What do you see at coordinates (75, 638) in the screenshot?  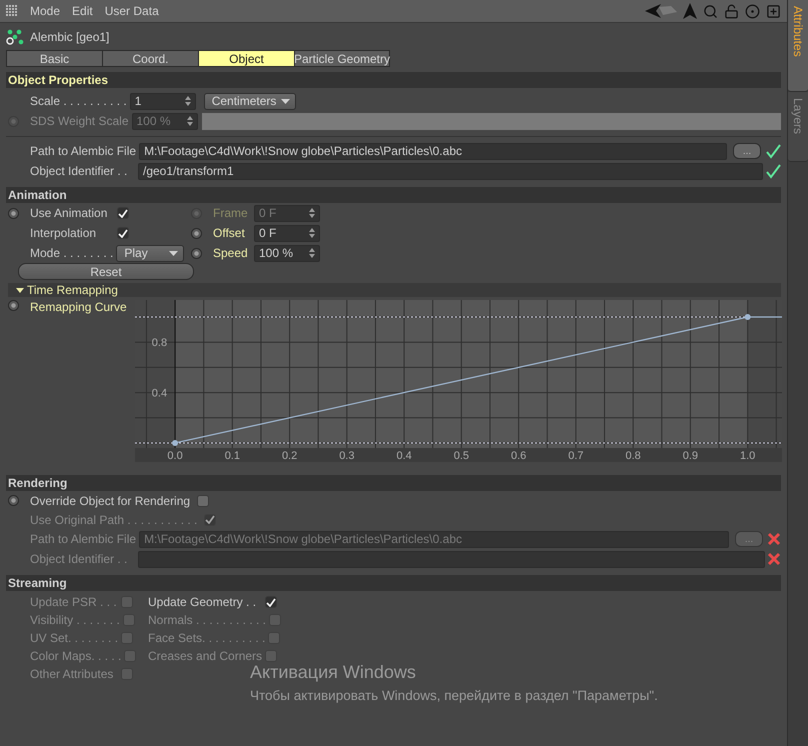 I see `field-label: UV Set. . . . . . . .` at bounding box center [75, 638].